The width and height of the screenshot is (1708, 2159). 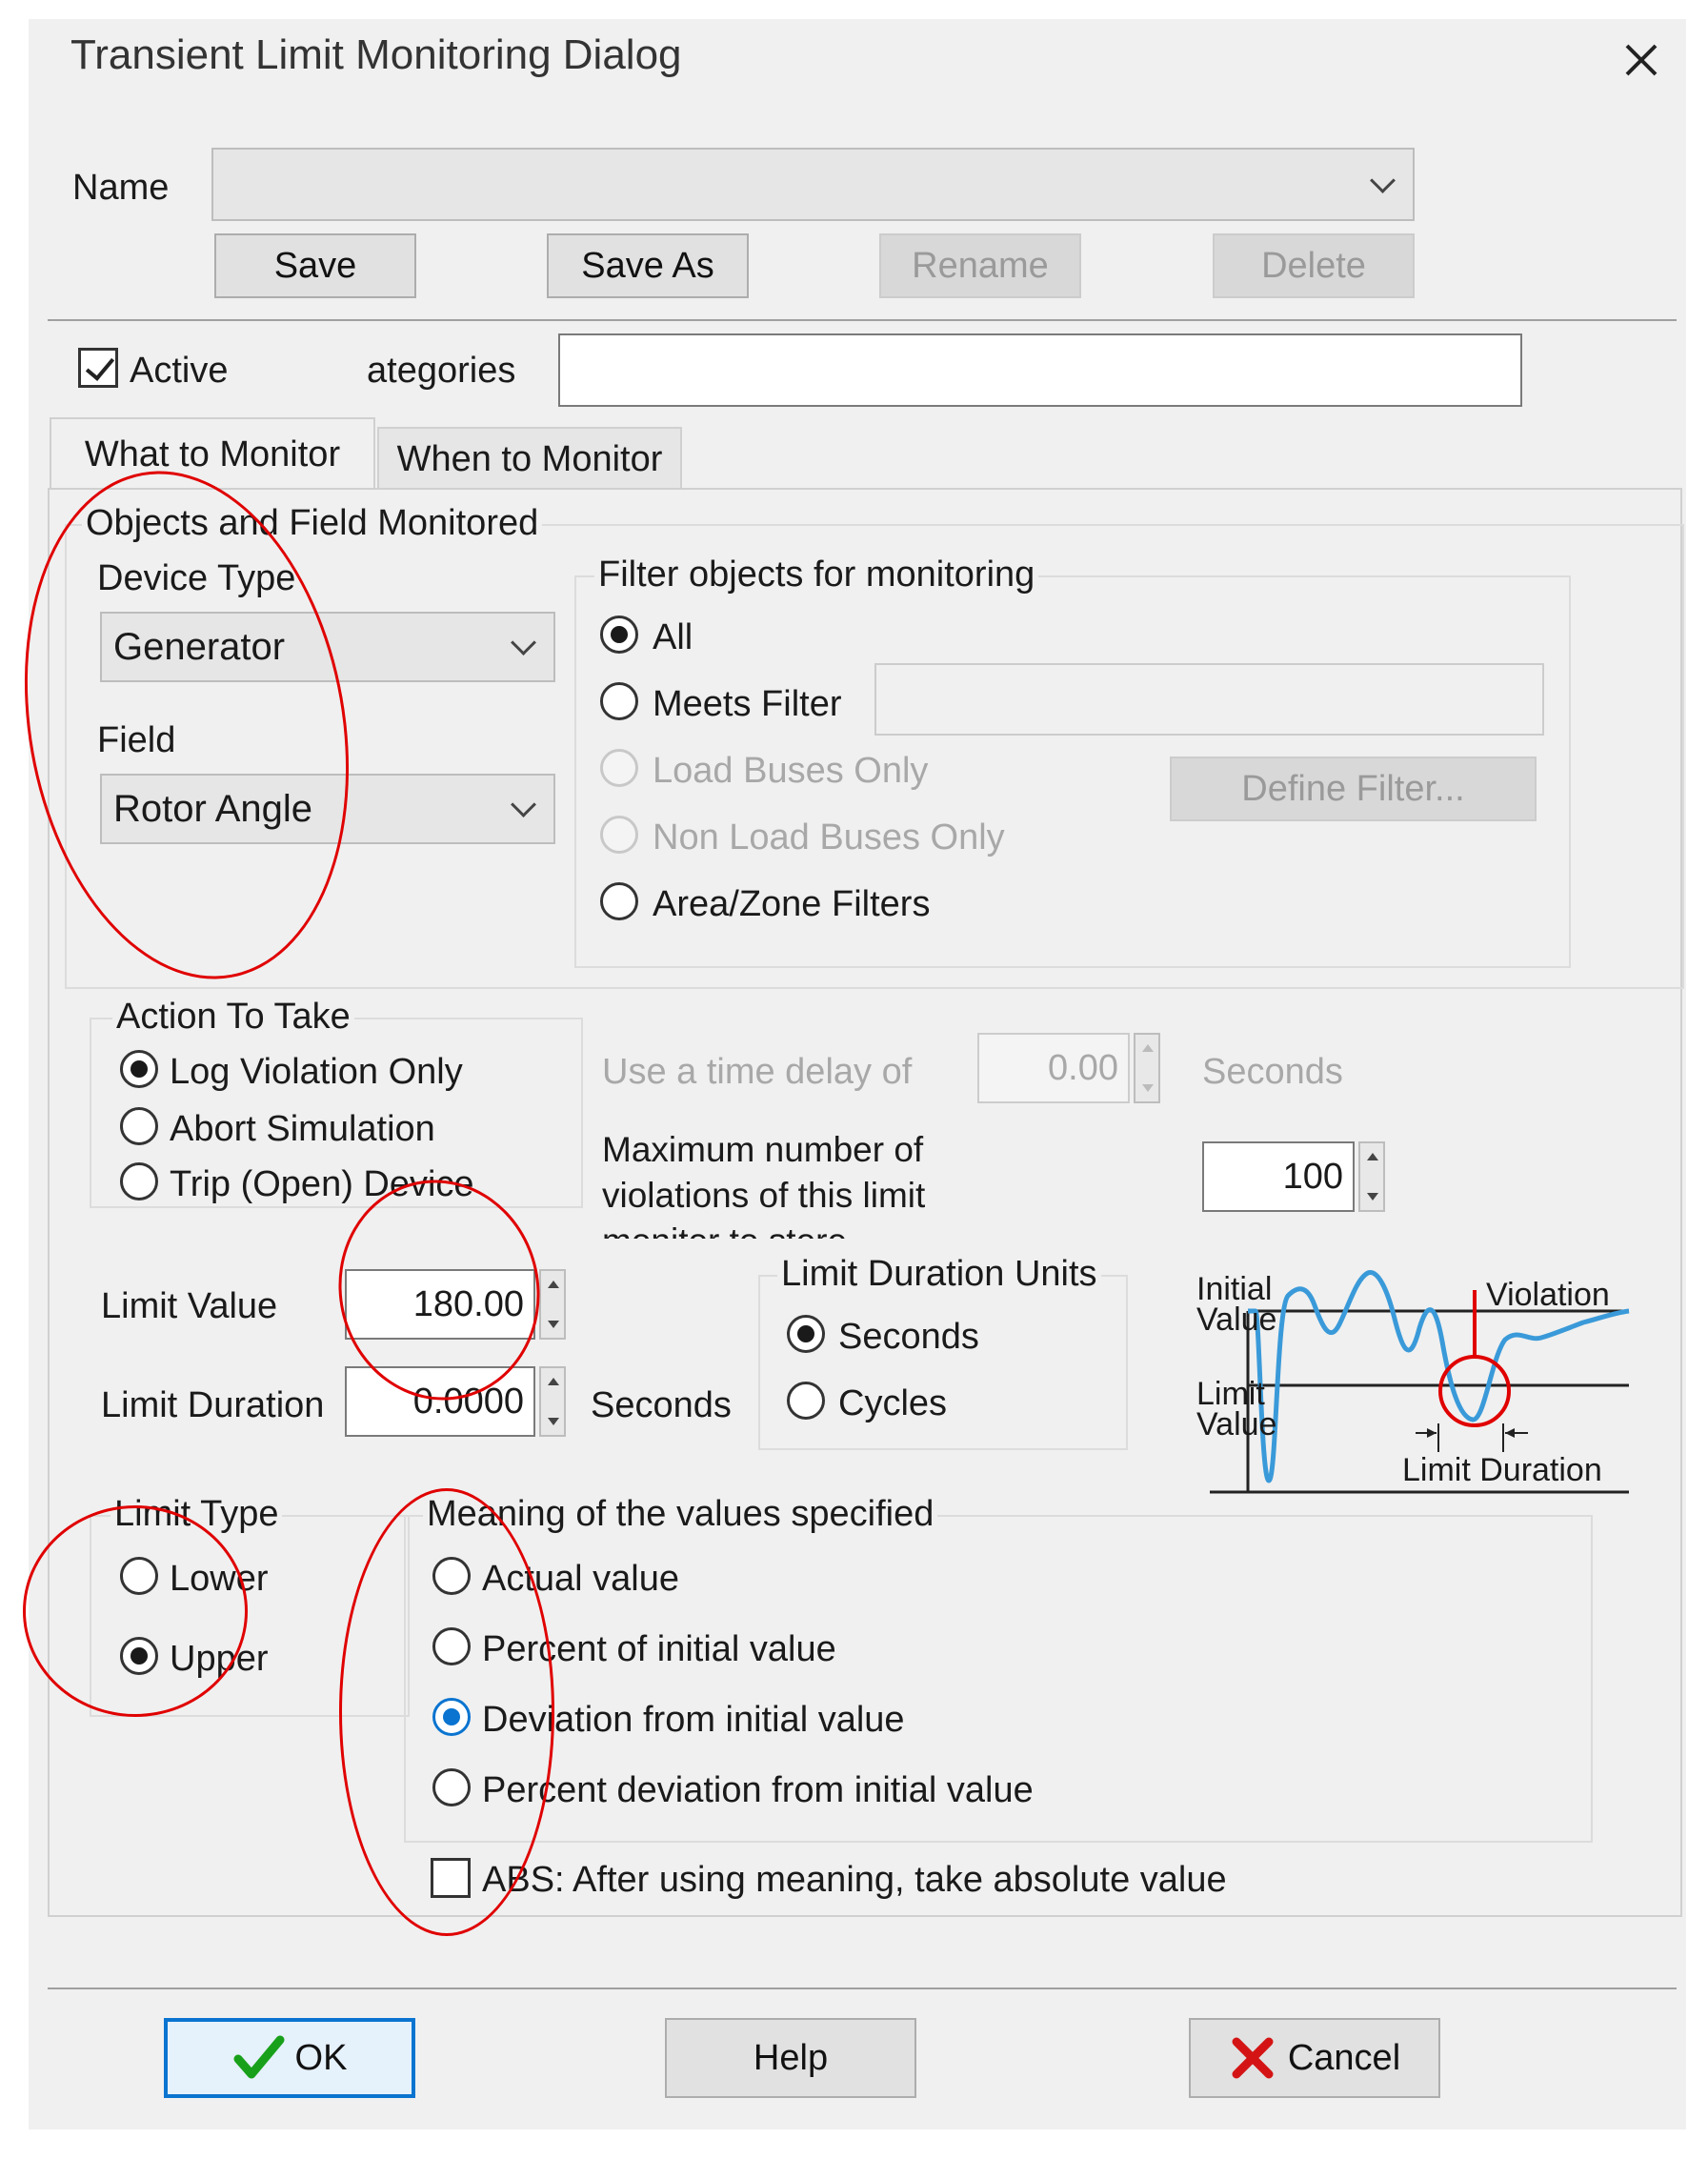 What do you see at coordinates (748, 704) in the screenshot?
I see `radio-meets-filter-label: Meets Filter` at bounding box center [748, 704].